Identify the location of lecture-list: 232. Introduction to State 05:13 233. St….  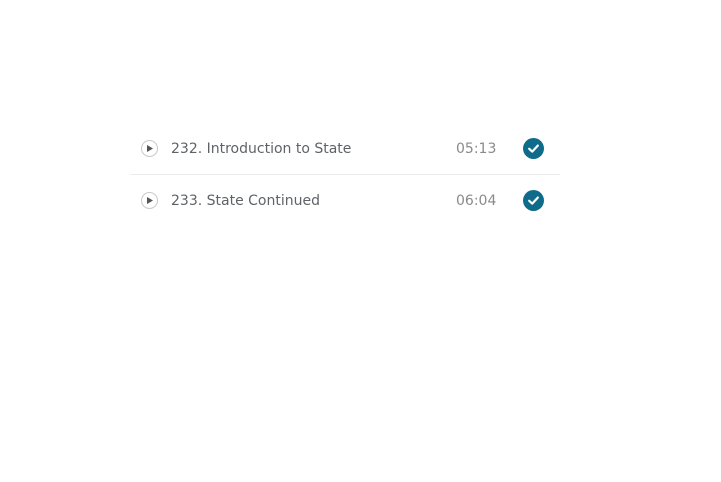
(345, 174).